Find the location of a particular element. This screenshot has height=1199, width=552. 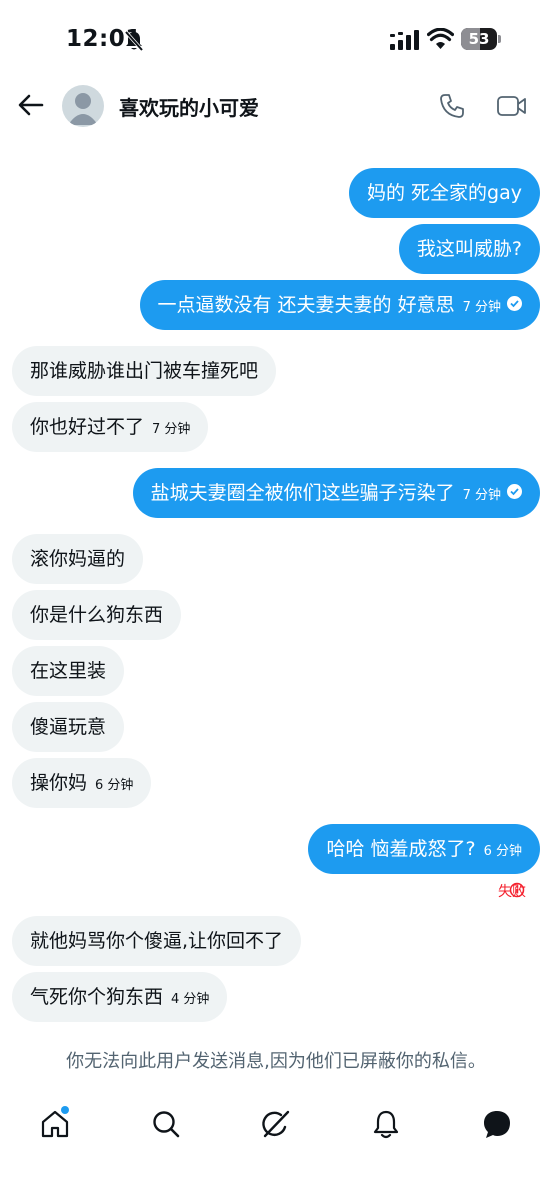

message-incoming: 滚你妈逼的 is located at coordinates (78, 559).